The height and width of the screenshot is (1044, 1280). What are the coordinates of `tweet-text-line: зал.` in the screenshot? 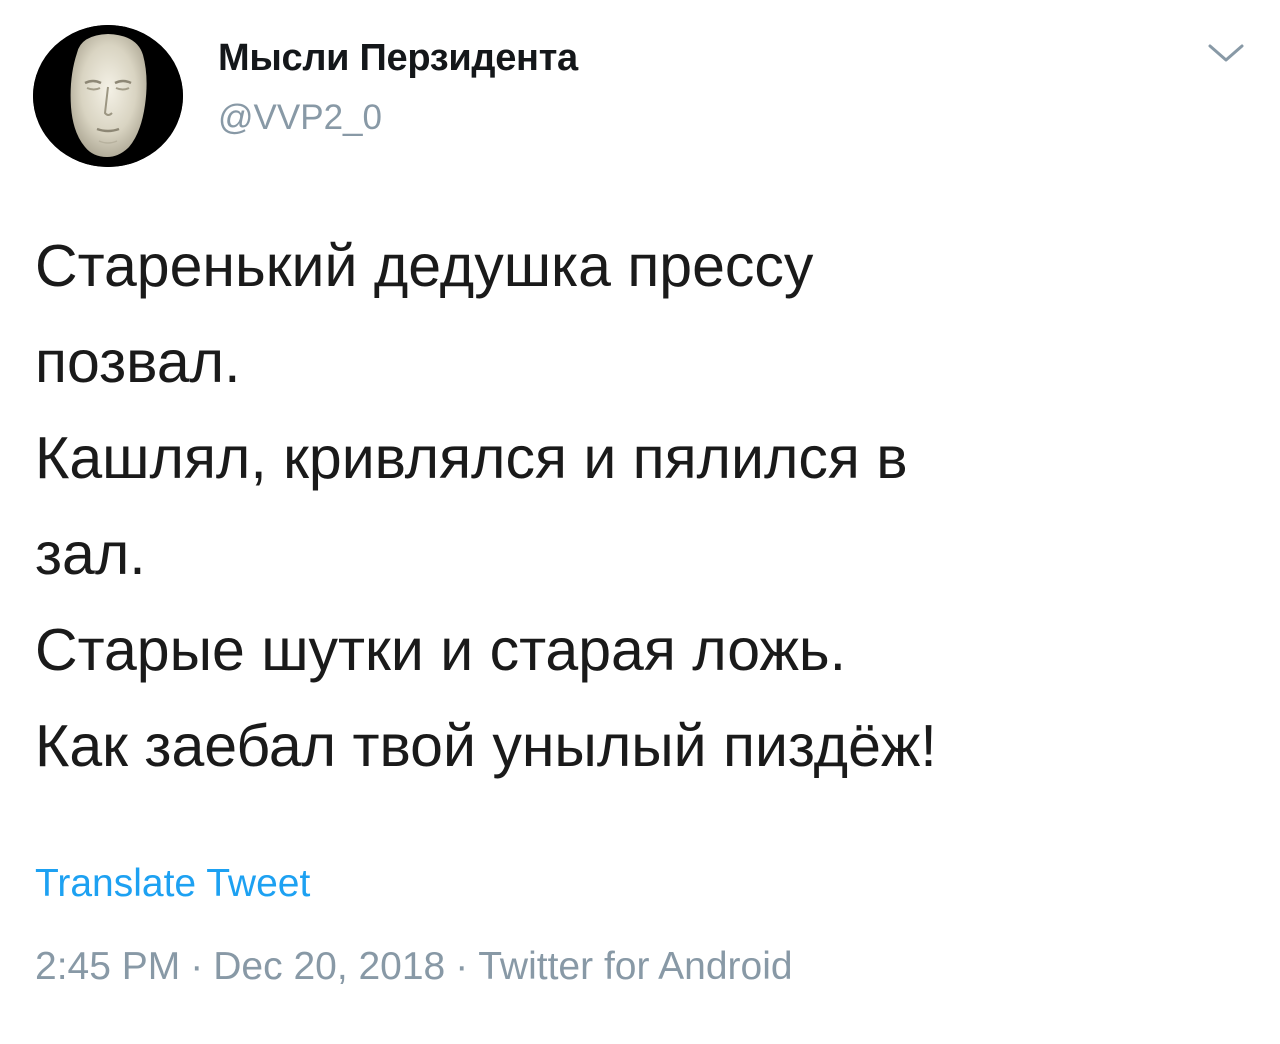 It's located at (90, 554).